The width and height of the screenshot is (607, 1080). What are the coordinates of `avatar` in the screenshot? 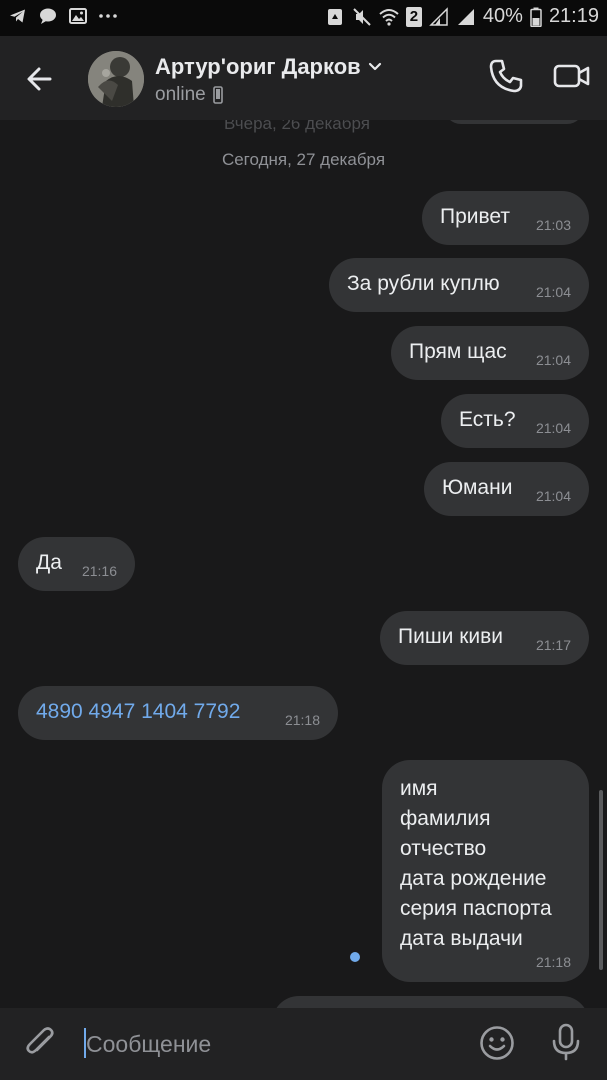 It's located at (116, 79).